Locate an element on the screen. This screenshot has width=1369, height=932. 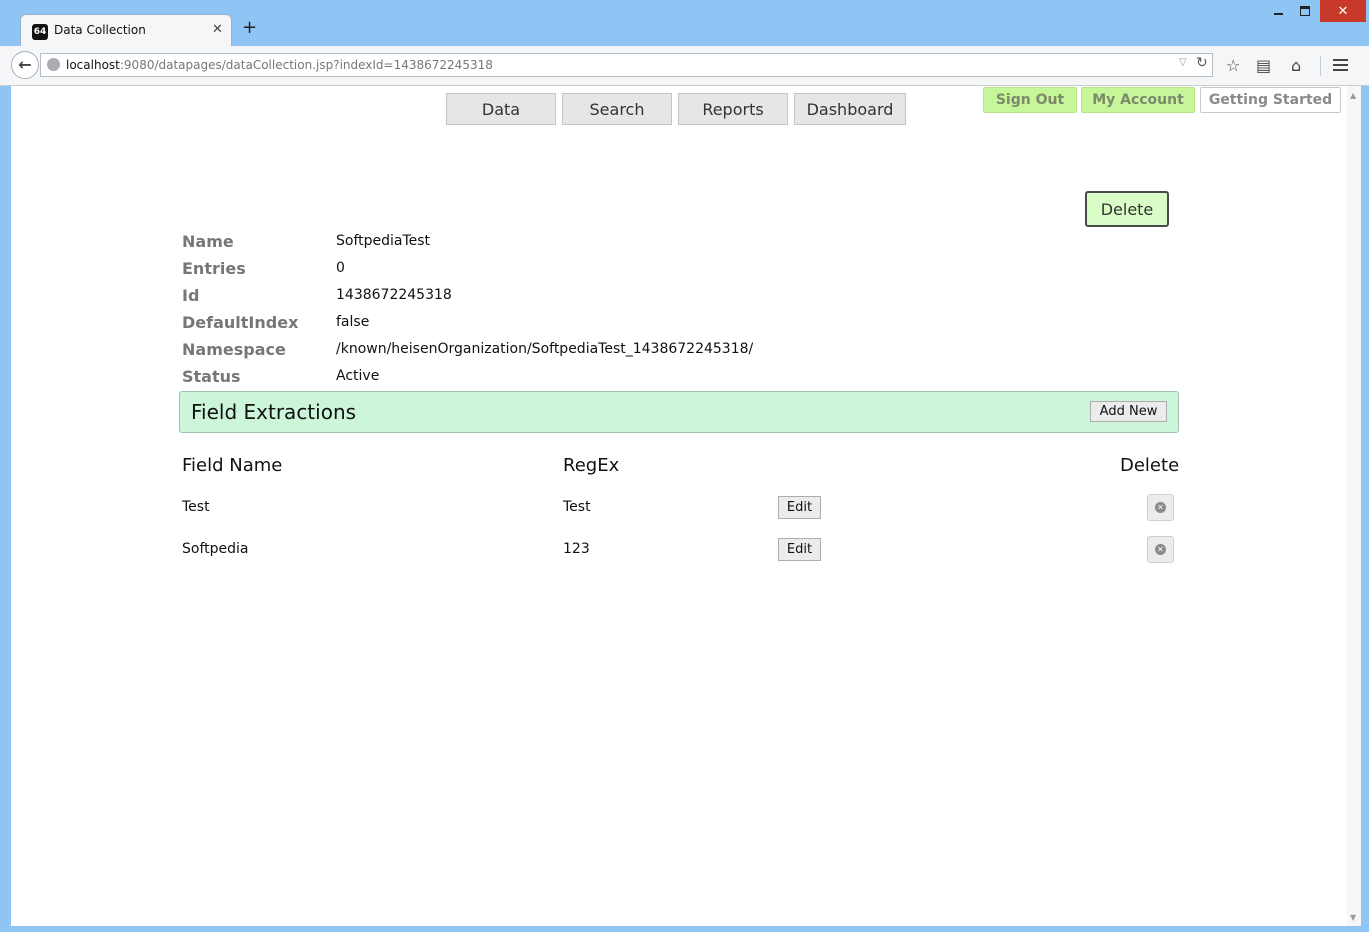
namespace-label: Namespace is located at coordinates (234, 349).